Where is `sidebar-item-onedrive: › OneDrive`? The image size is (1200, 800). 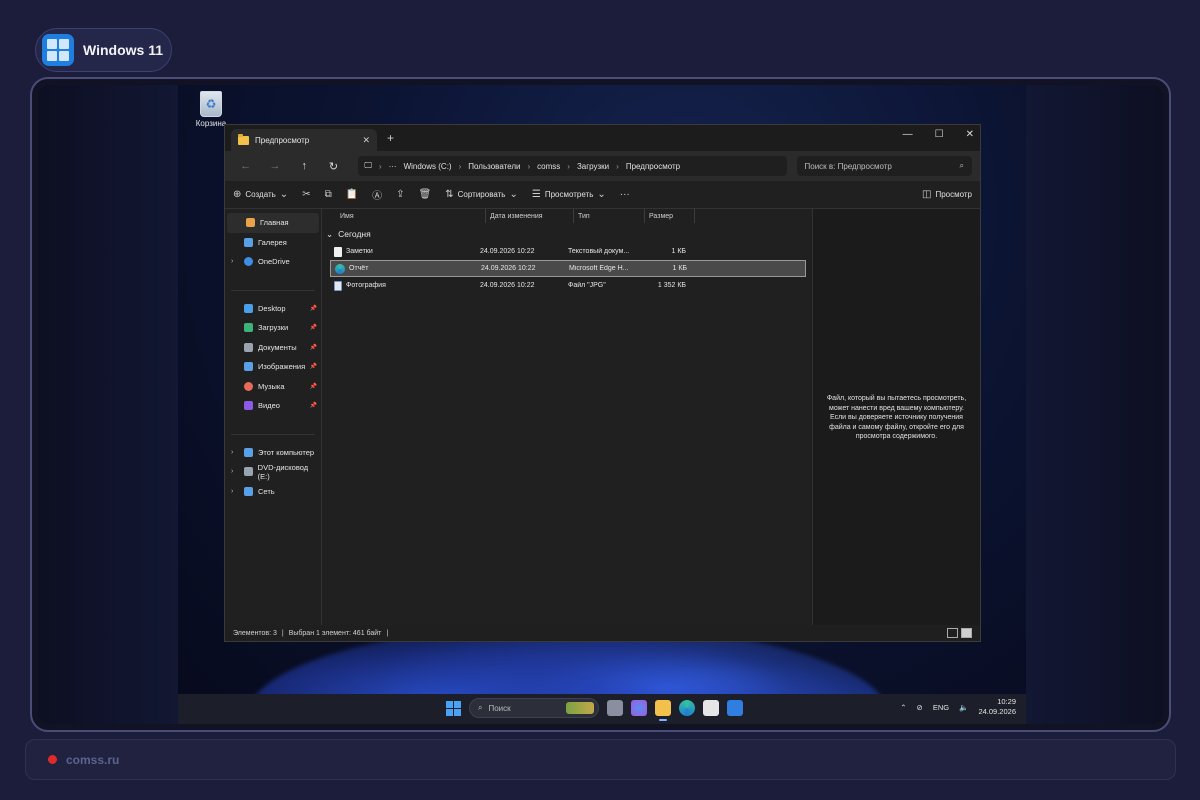
sidebar-item-onedrive: › OneDrive is located at coordinates (273, 262).